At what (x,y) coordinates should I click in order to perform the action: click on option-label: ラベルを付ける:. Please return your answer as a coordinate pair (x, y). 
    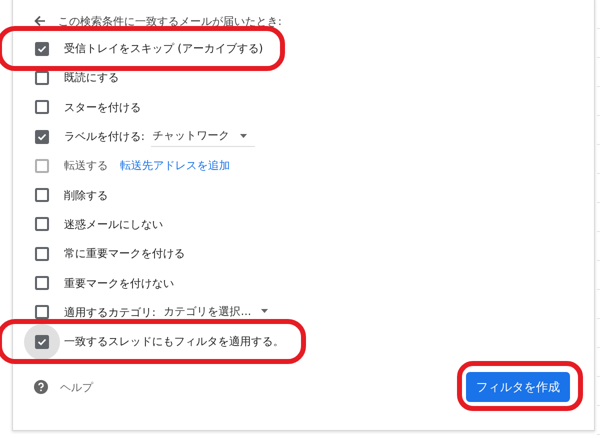
    Looking at the image, I should click on (104, 136).